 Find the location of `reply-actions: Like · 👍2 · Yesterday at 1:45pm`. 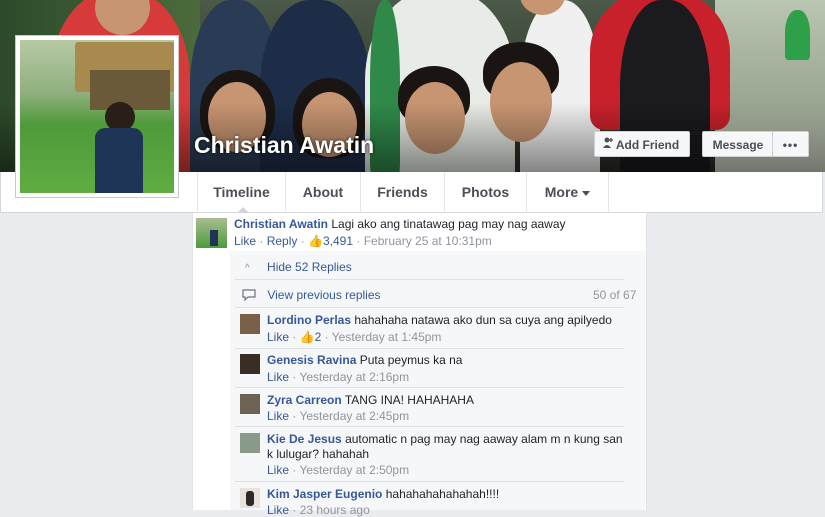

reply-actions: Like · 👍2 · Yesterday at 1:45pm is located at coordinates (354, 337).